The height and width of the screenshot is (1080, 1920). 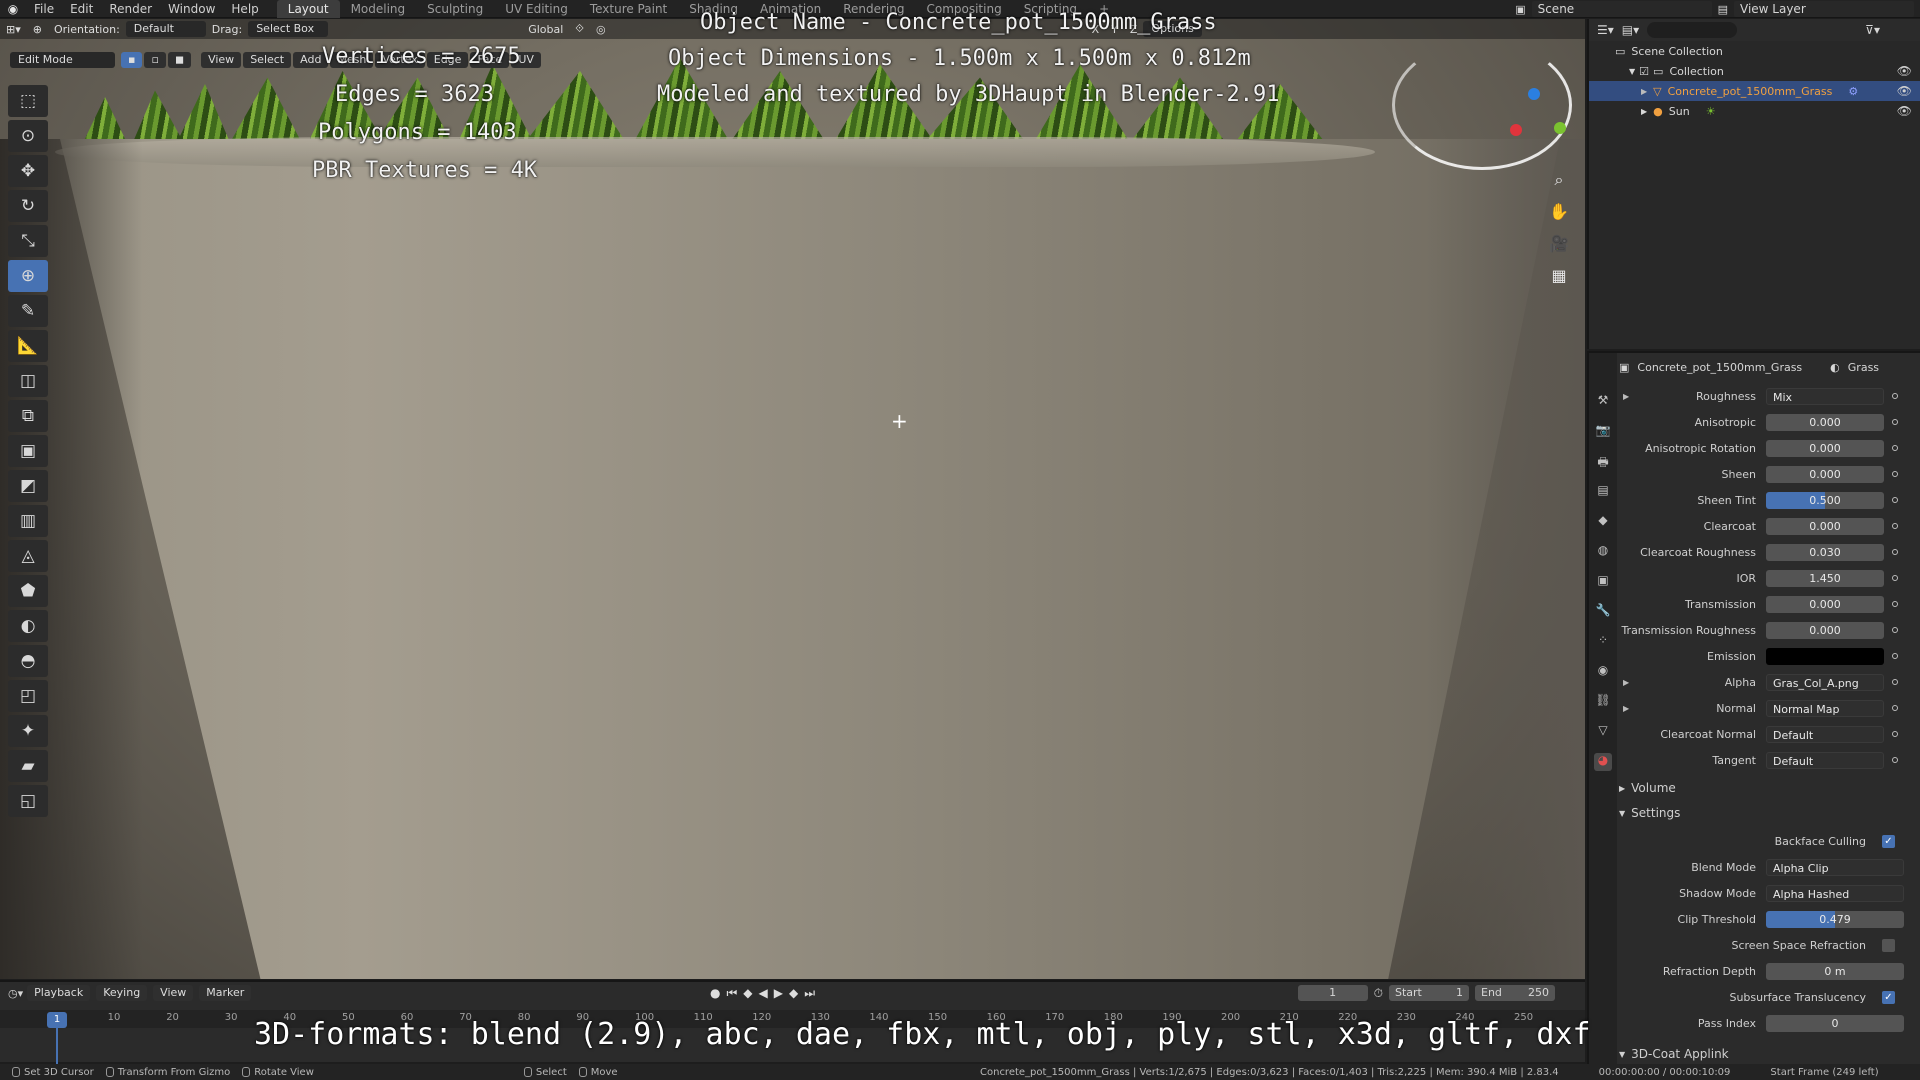 I want to click on tangent-field: Default, so click(x=1825, y=760).